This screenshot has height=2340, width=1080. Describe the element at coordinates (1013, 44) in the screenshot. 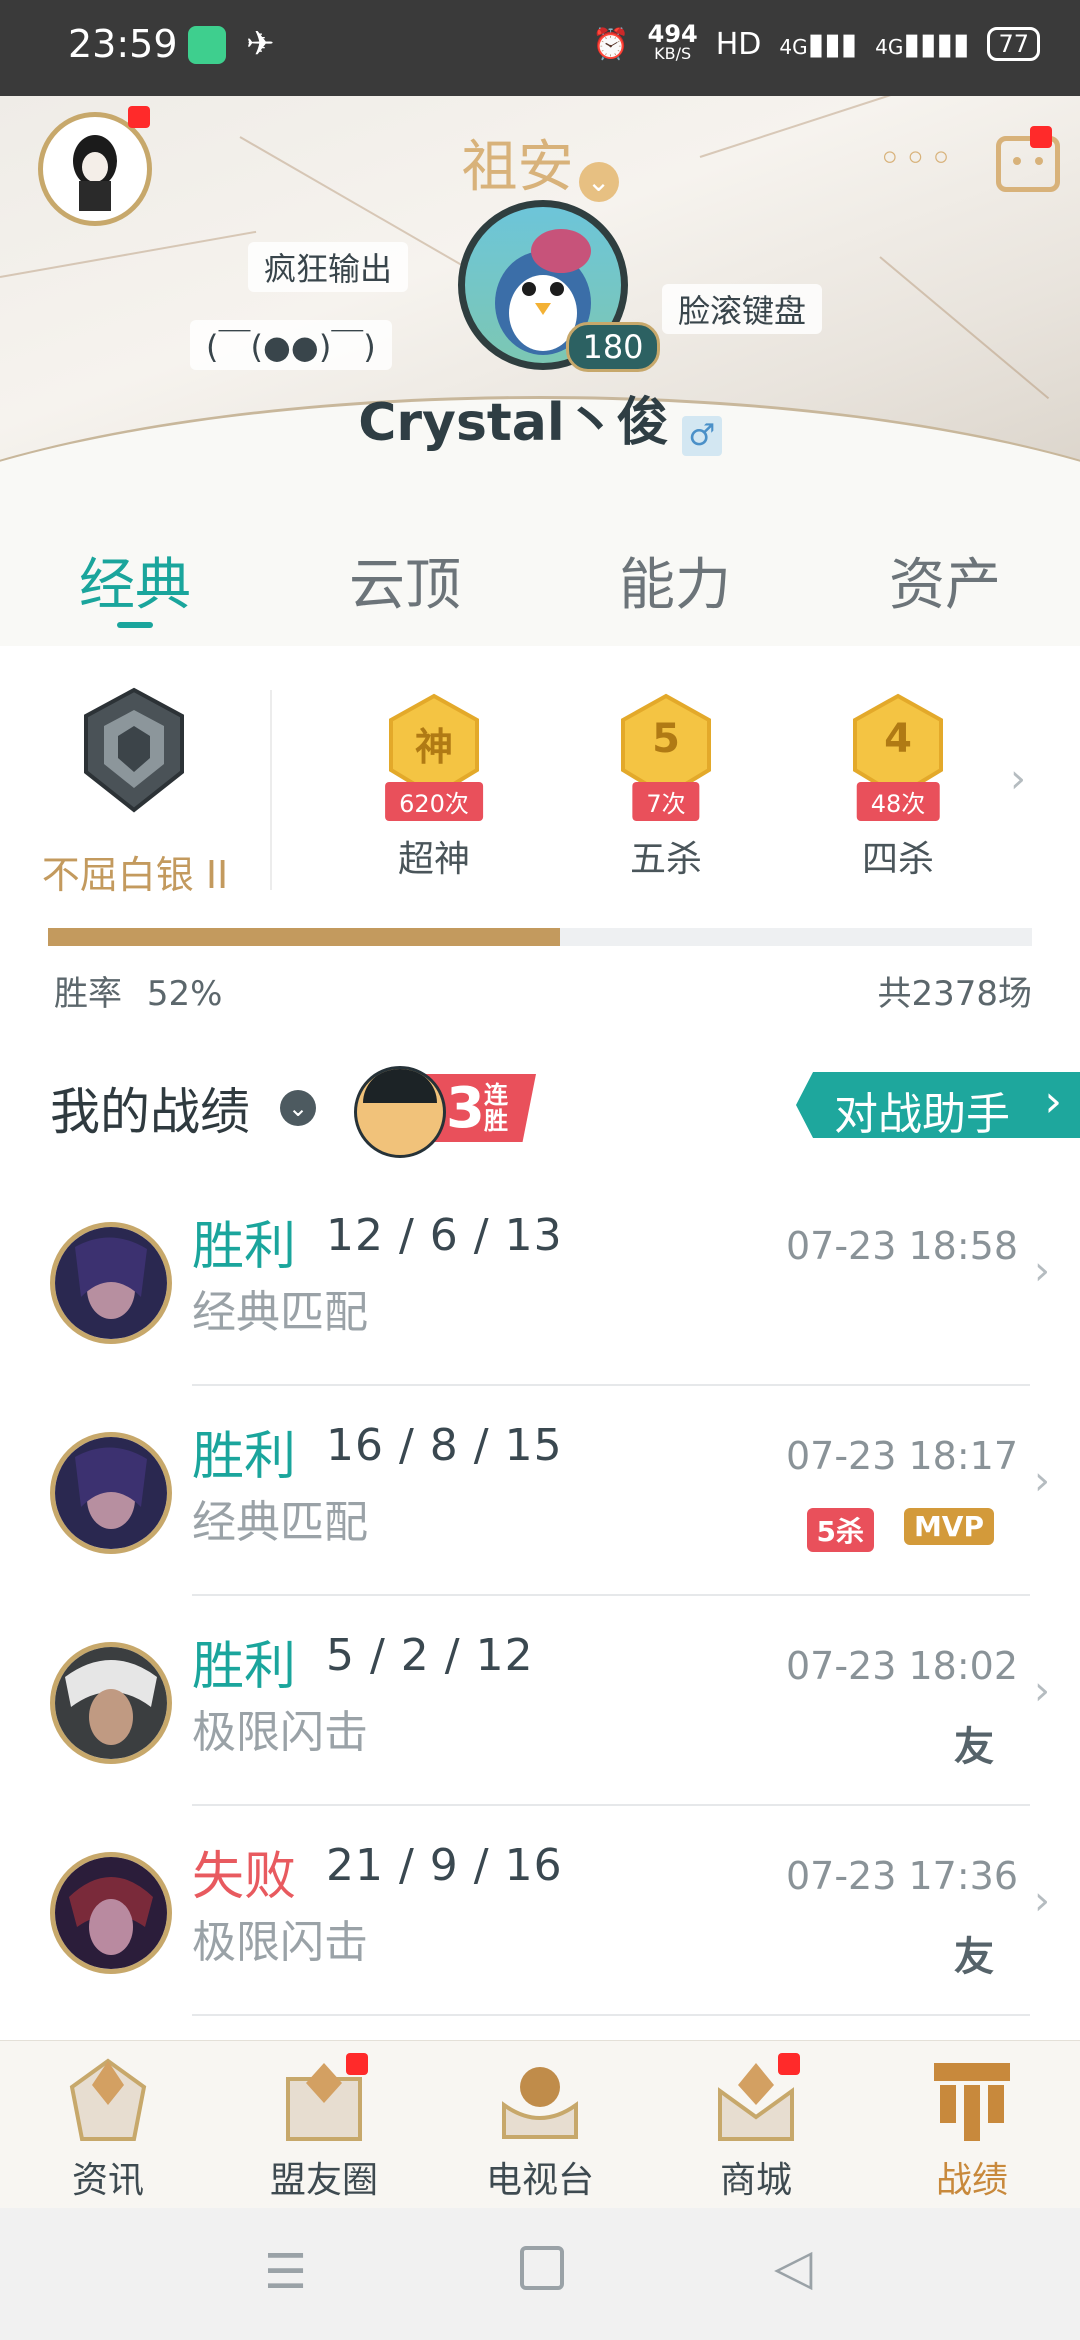

I see `battery-indicator: 77` at that location.